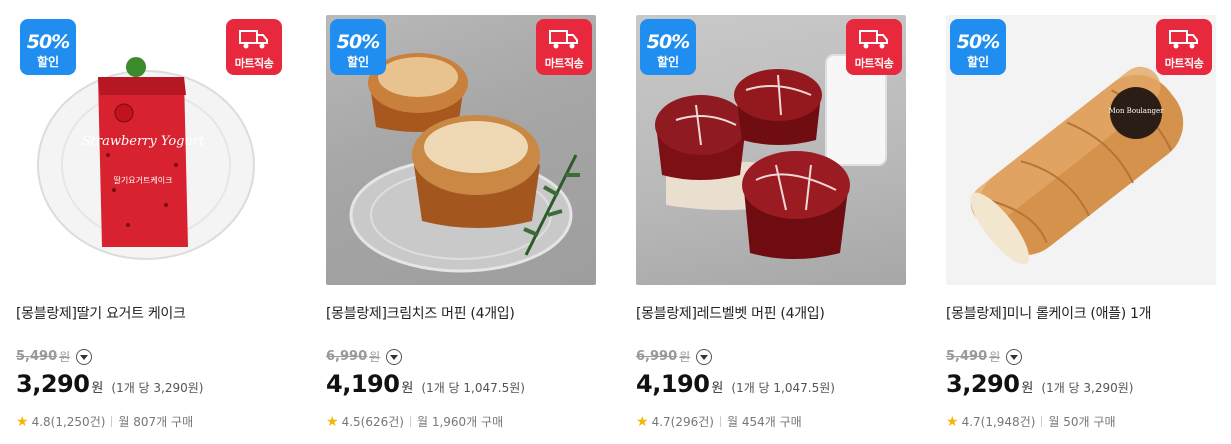  I want to click on rating-row: ★ 4.5 (626건) 월 1,960개 구매, so click(414, 421).